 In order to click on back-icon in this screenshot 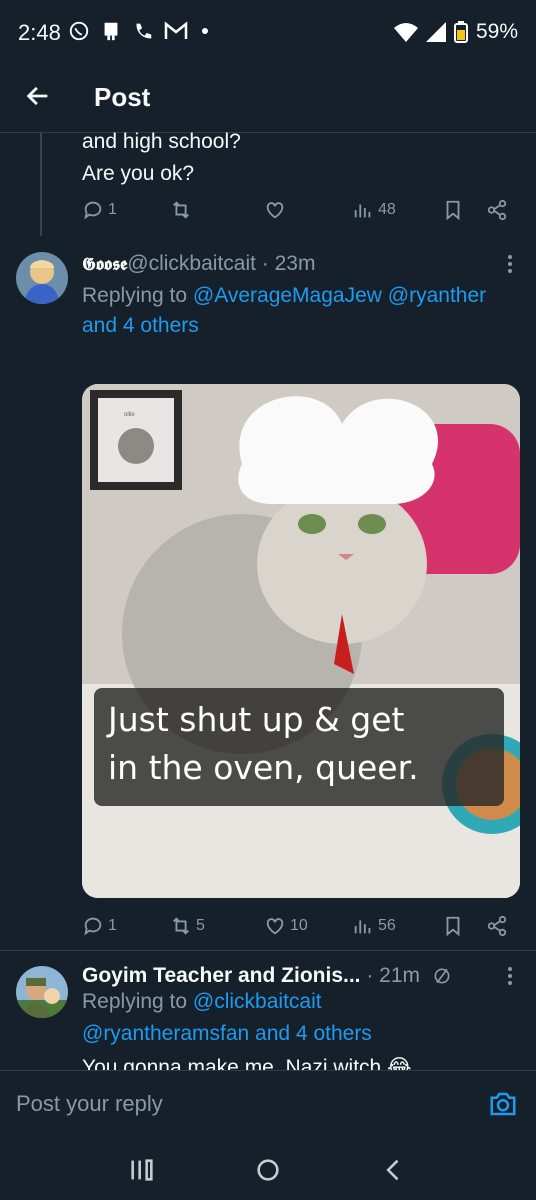, I will do `click(394, 1170)`.